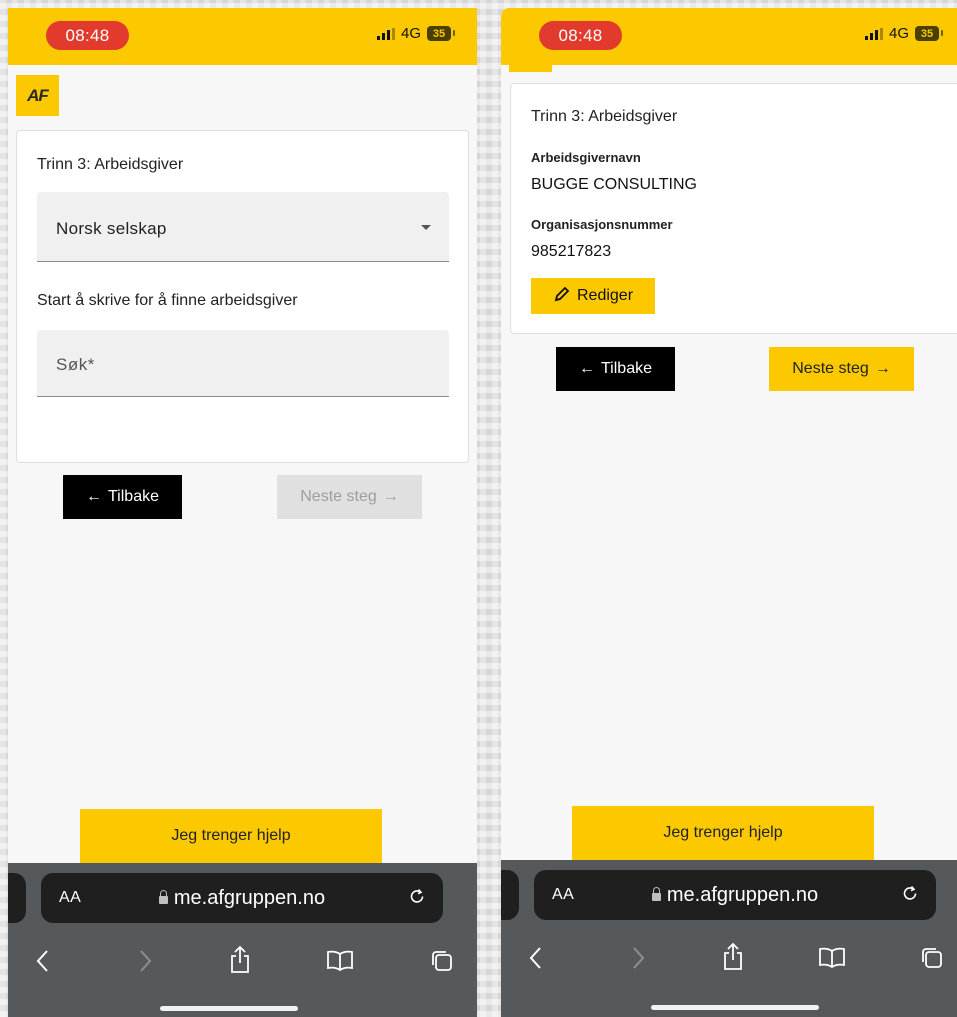  What do you see at coordinates (75, 364) in the screenshot?
I see `search-placeholder: Søk*` at bounding box center [75, 364].